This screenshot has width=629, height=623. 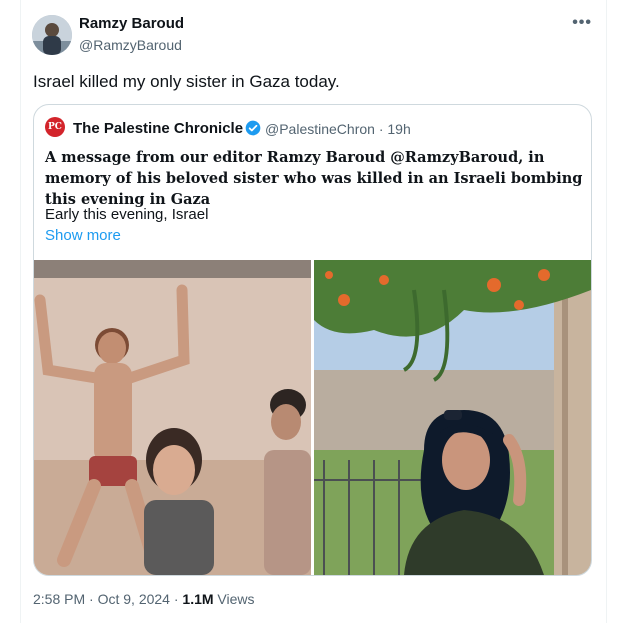 I want to click on author-name: Ramzy Baroud, so click(x=131, y=23).